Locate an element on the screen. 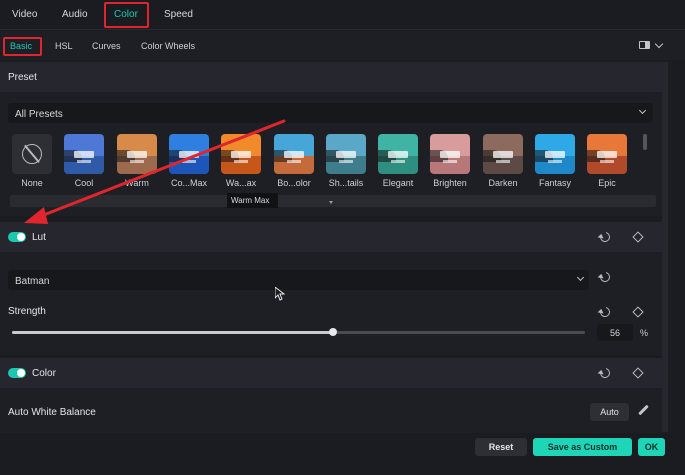 The width and height of the screenshot is (685, 475). preset-name: Darken is located at coordinates (503, 183).